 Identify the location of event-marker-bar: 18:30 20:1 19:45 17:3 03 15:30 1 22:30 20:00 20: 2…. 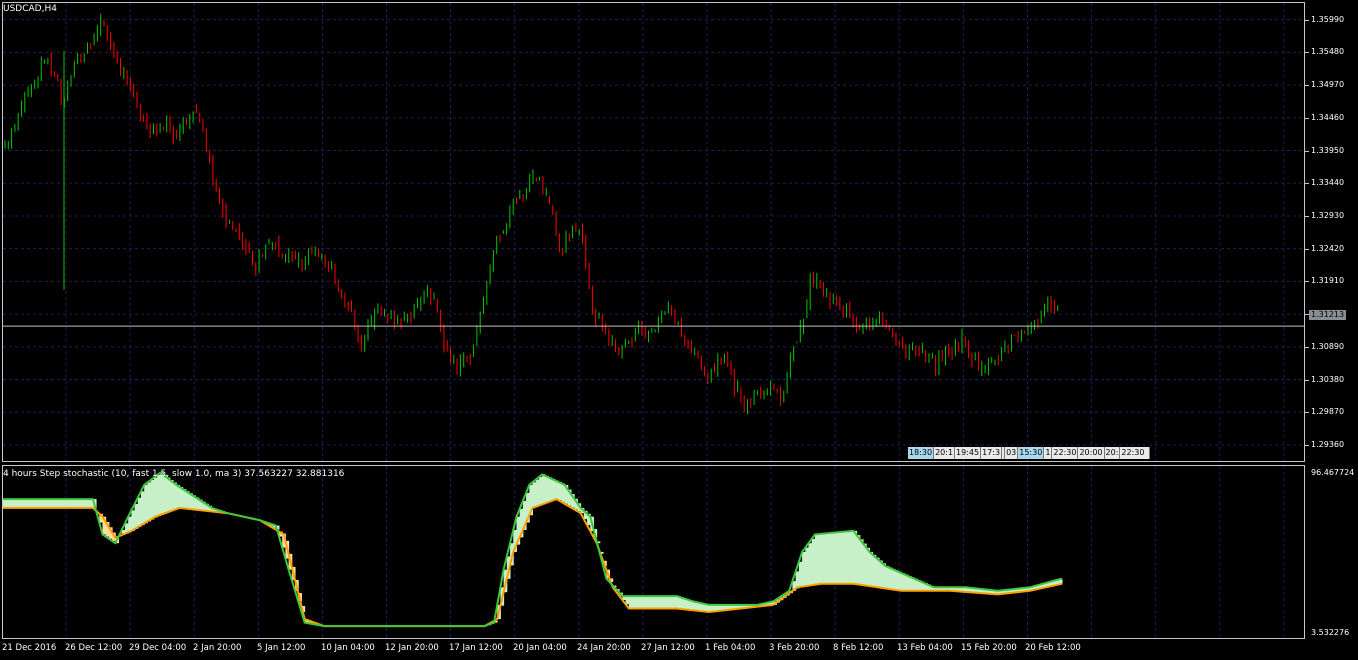
(1029, 453).